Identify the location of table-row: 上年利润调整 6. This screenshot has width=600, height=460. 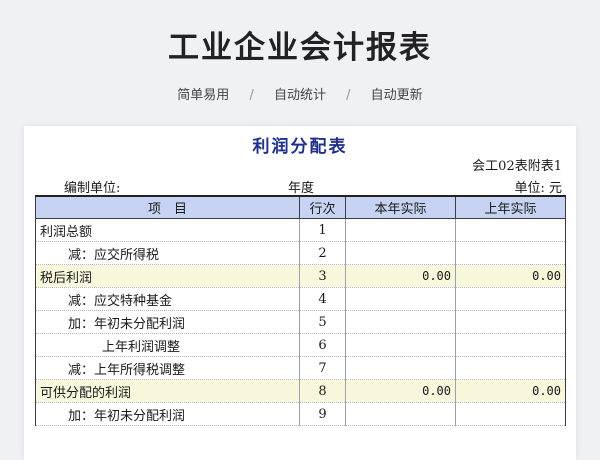
(300, 345).